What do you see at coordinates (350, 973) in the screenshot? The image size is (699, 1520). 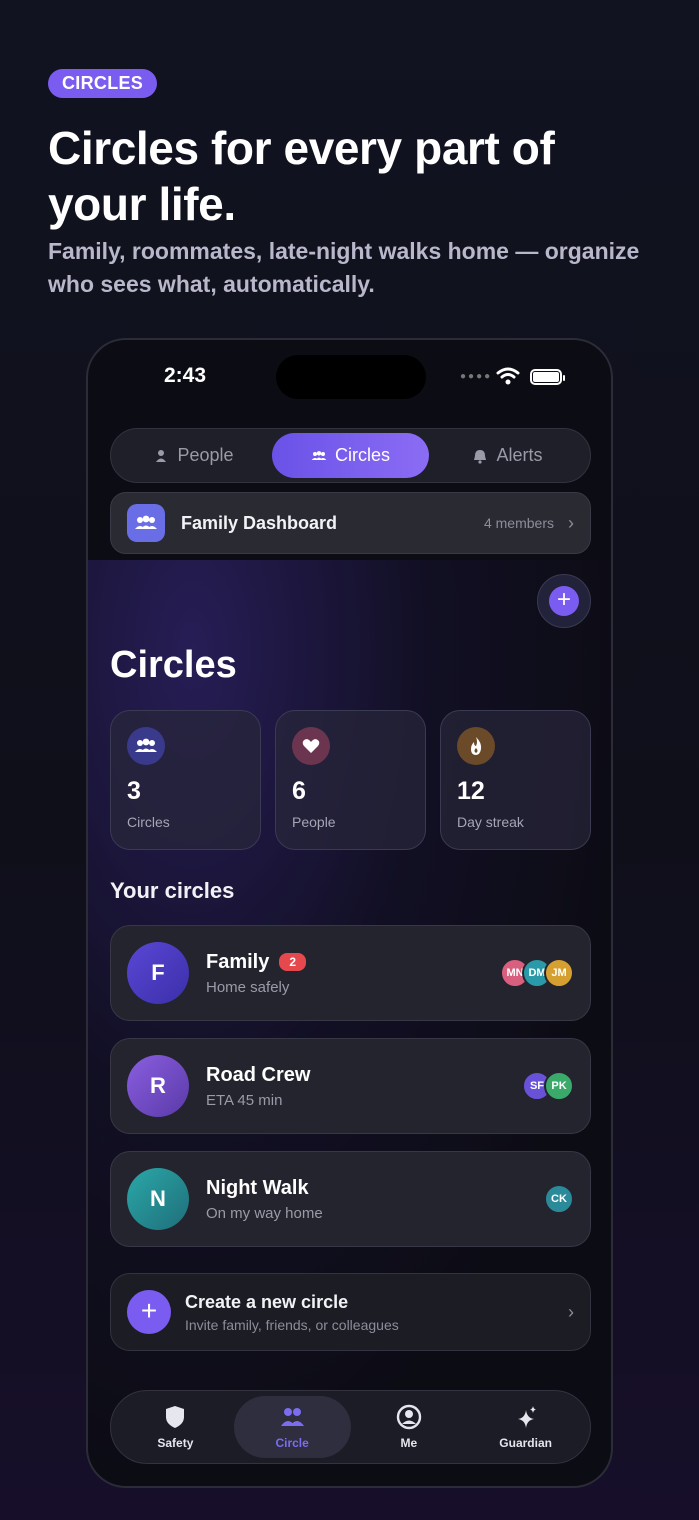 I see `circle-card-family: F Family 2 Home safely MN DM JM` at bounding box center [350, 973].